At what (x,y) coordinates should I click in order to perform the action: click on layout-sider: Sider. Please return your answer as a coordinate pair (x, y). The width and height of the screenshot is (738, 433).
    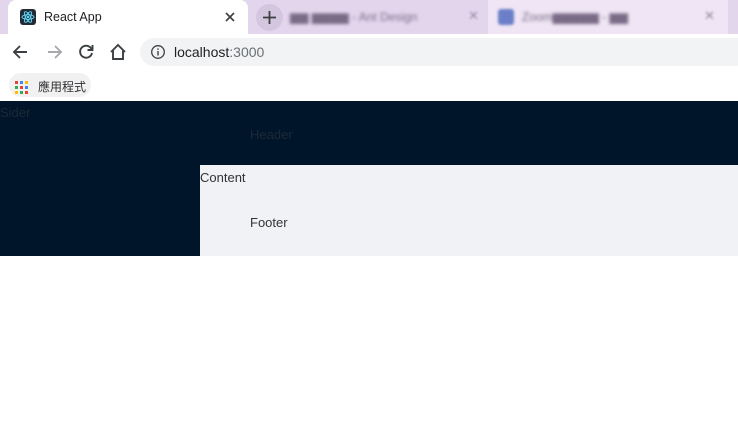
    Looking at the image, I should click on (100, 178).